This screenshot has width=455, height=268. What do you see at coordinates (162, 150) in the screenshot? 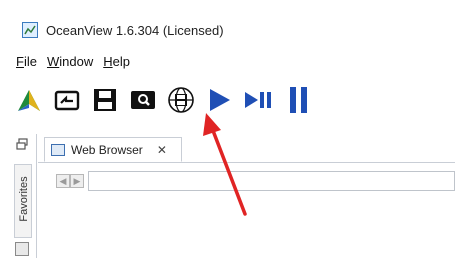
I see `close-icon: ✕` at bounding box center [162, 150].